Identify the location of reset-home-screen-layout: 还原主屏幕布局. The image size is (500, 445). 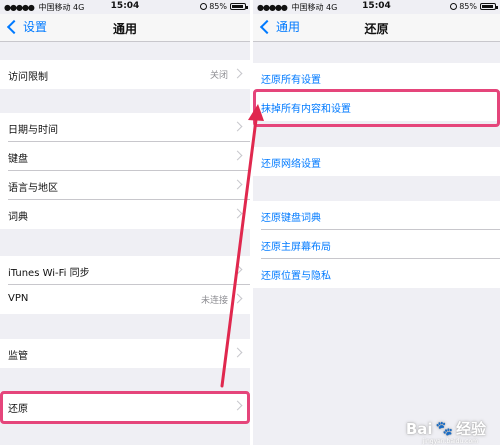
(376, 244).